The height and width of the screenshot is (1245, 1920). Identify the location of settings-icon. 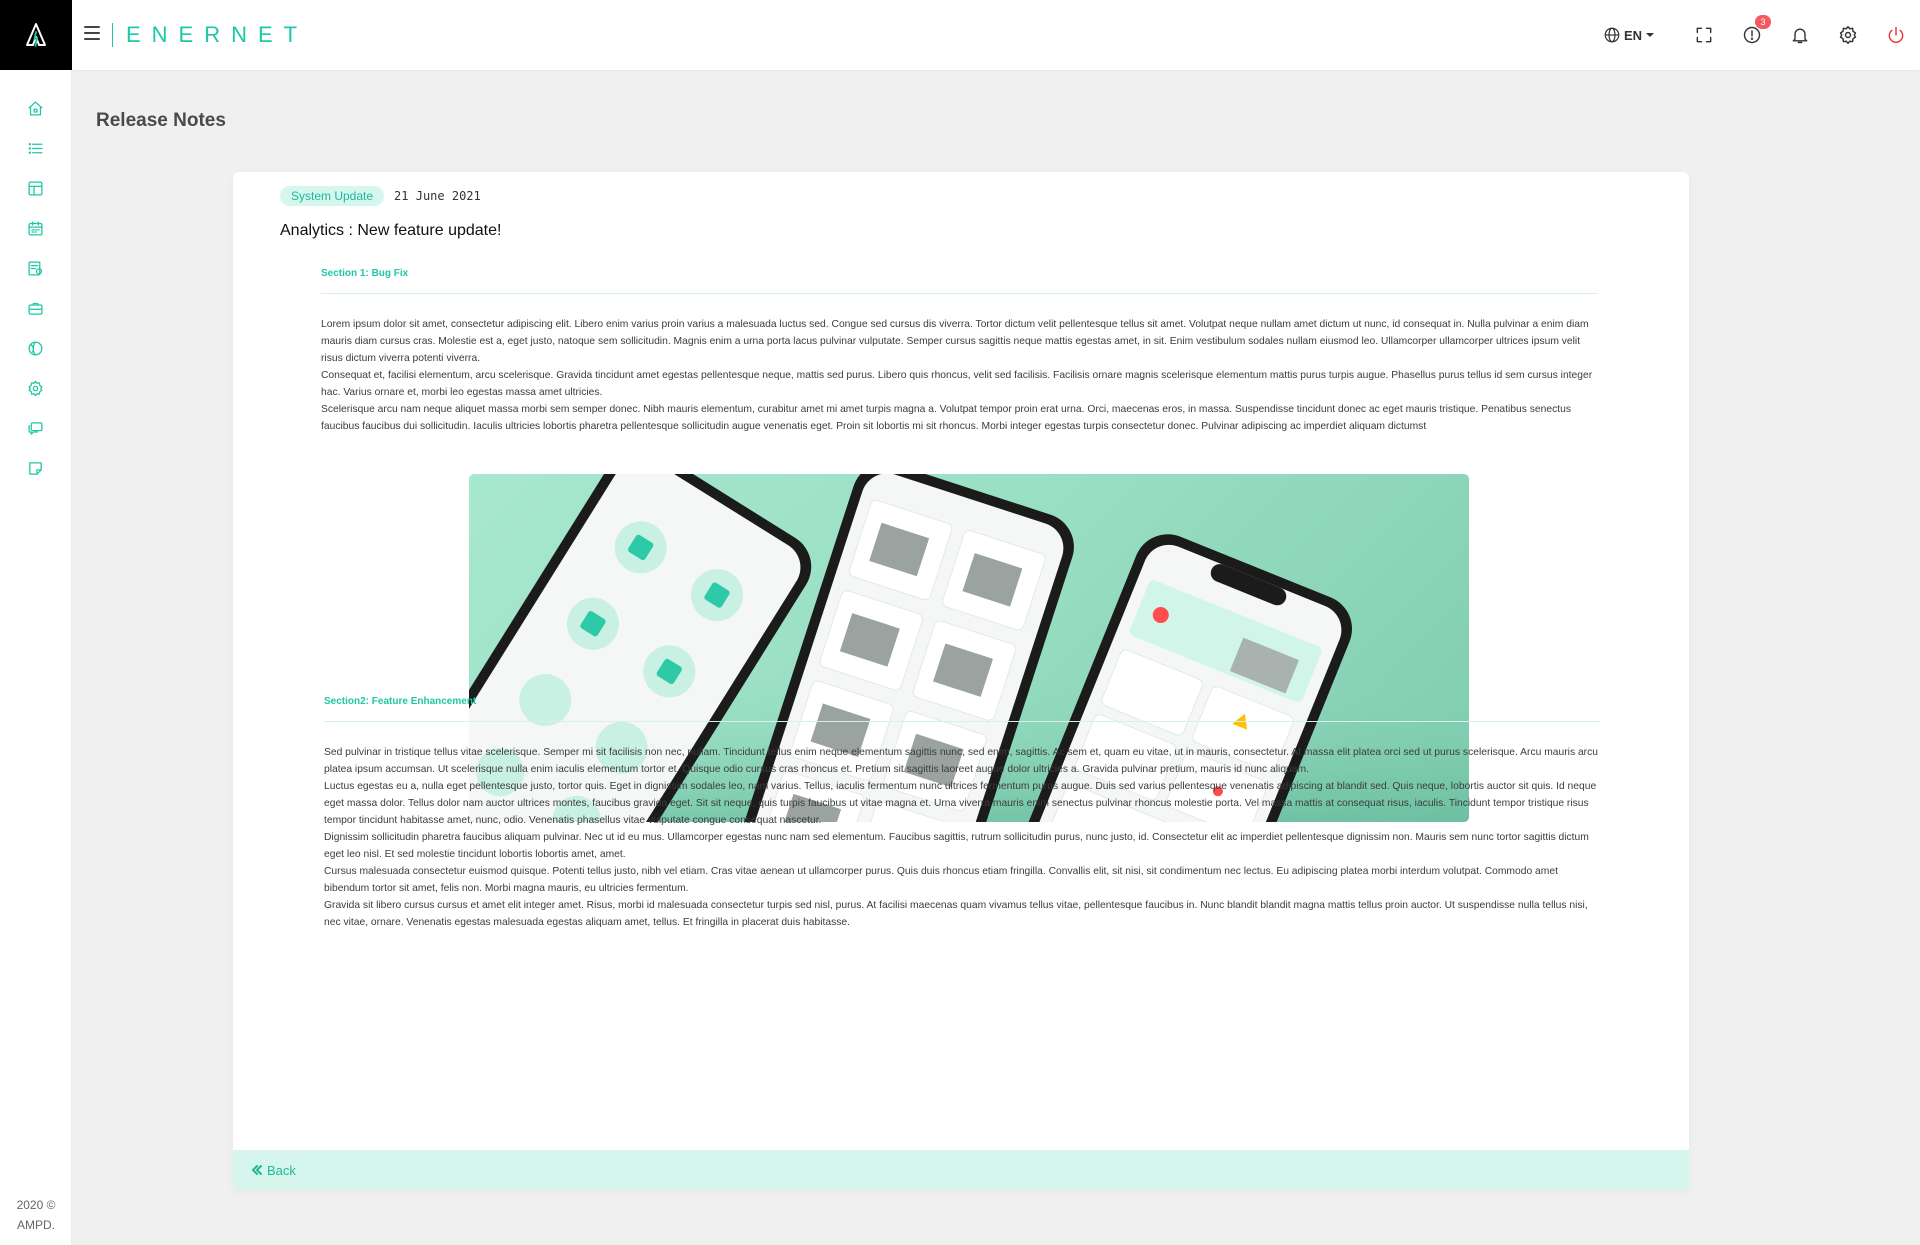
(35, 388).